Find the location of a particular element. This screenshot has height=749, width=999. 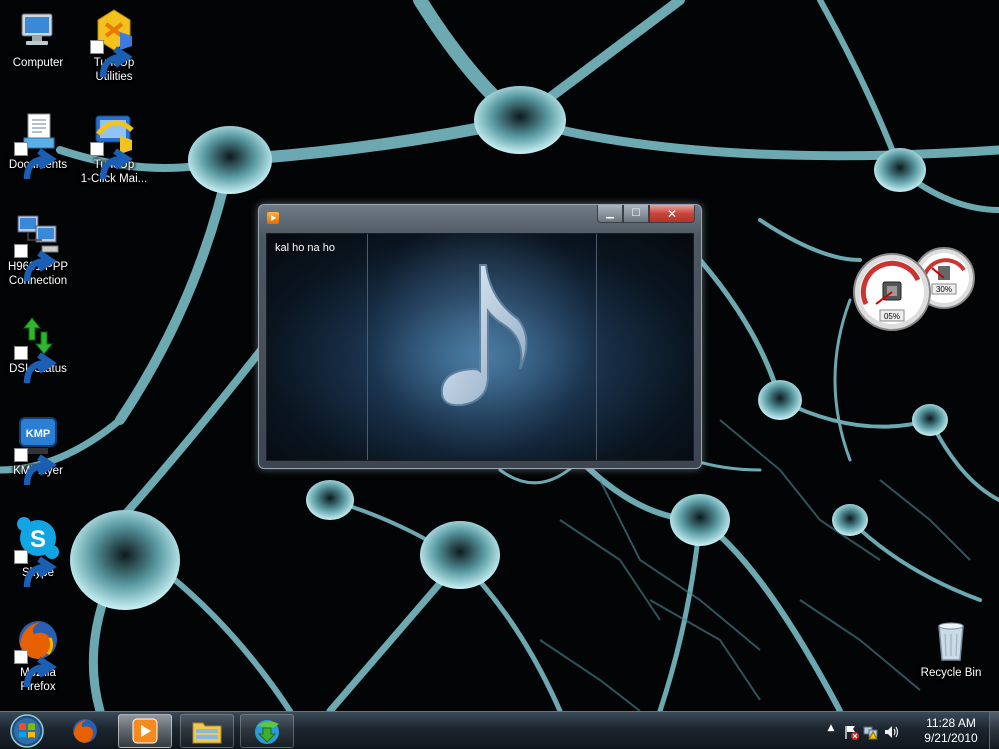

track-title: kal ho na ho is located at coordinates (305, 248).